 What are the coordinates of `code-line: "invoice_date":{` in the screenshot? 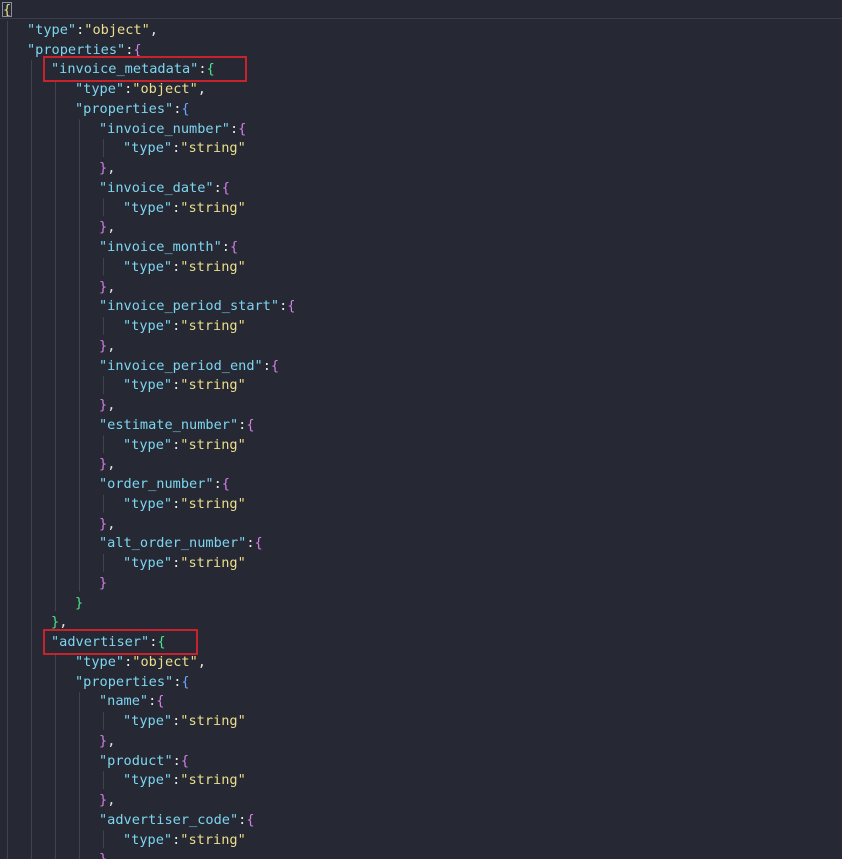 It's located at (164, 188).